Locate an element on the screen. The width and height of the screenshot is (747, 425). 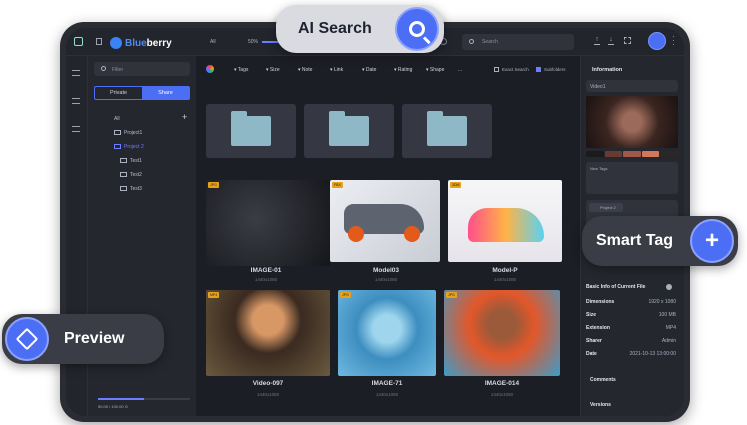
tree-item-test1: Test1 is located at coordinates (136, 161).